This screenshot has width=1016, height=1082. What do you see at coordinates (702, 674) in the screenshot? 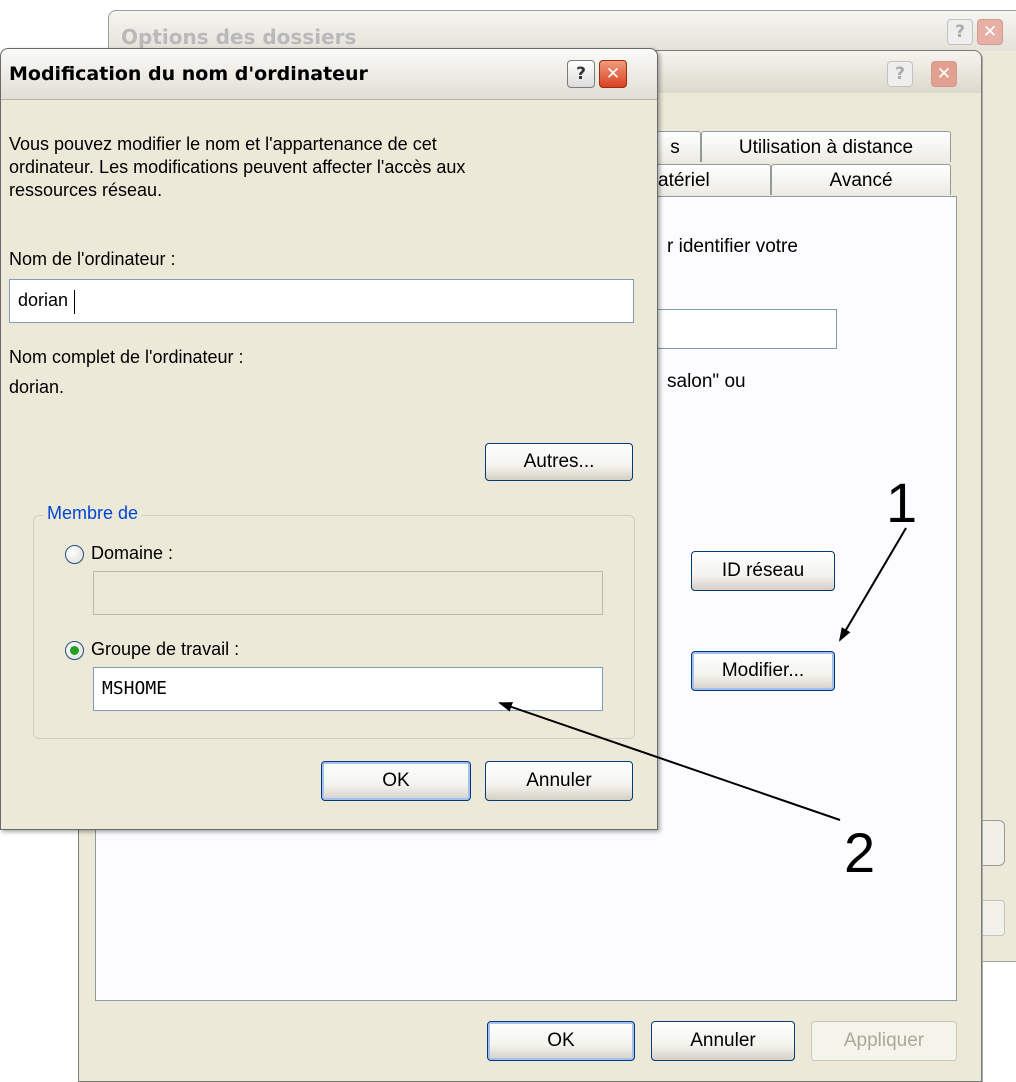
I see `annotation-overlay` at bounding box center [702, 674].